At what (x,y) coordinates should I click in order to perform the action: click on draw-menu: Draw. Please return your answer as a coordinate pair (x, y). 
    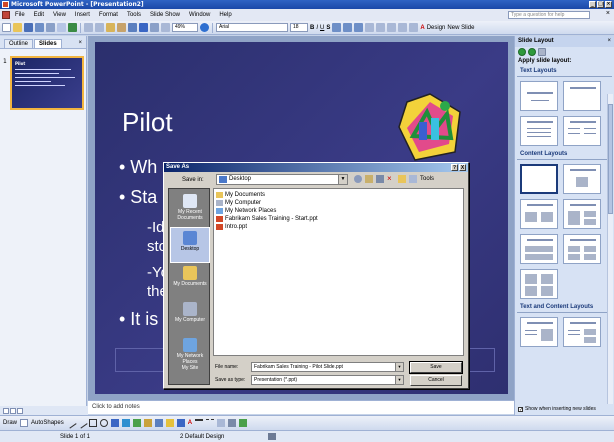
    Looking at the image, I should click on (10, 423).